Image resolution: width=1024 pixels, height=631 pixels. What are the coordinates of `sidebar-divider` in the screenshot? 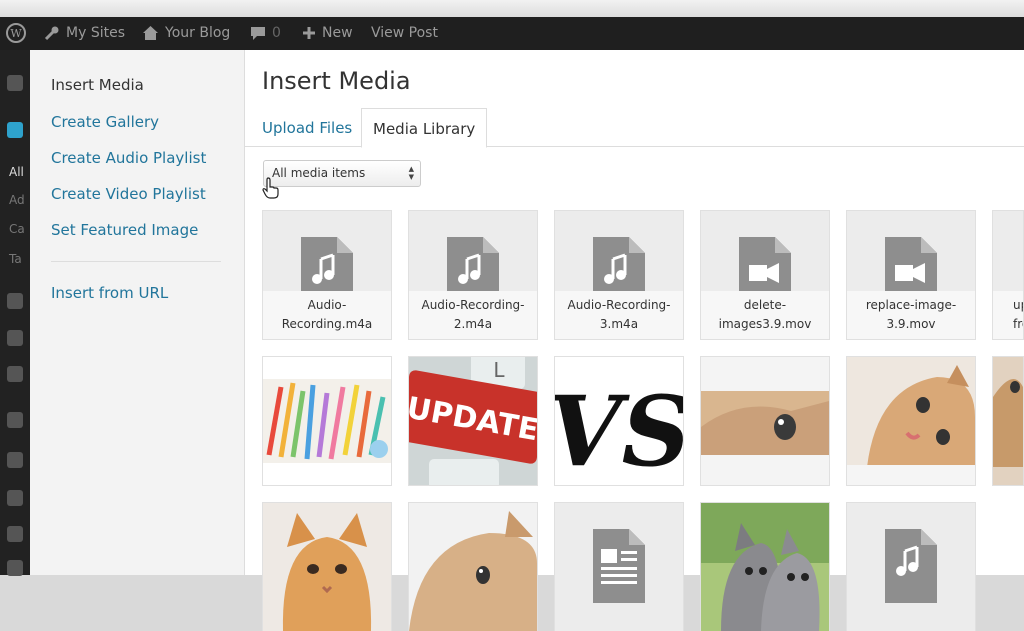 It's located at (136, 261).